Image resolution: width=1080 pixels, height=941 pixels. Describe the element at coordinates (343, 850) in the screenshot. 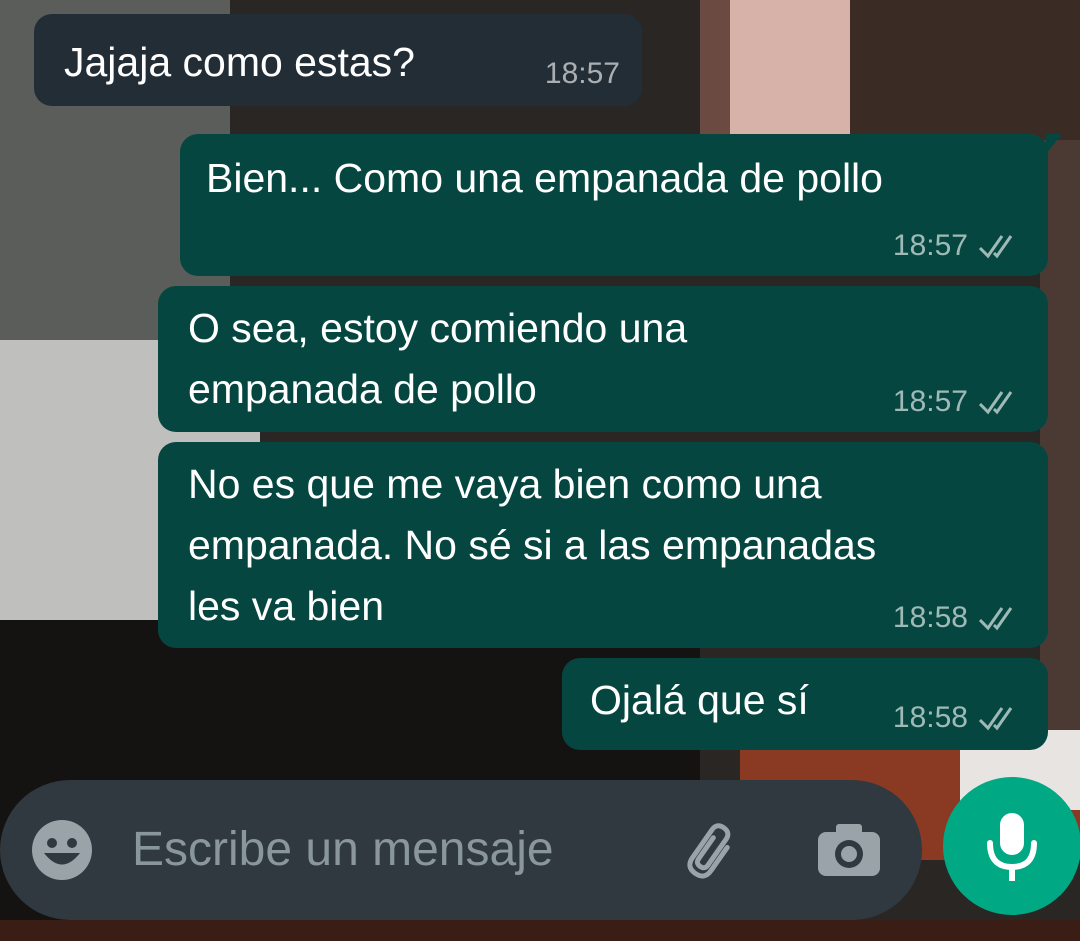

I see `message-input: Escribe un mensaje` at that location.